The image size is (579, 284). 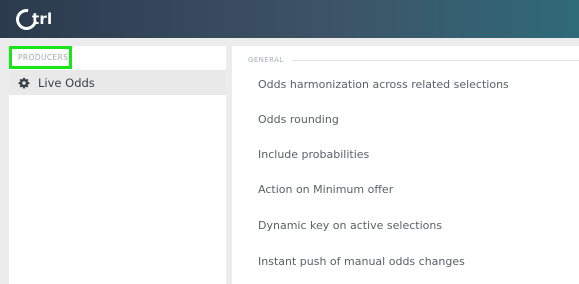 What do you see at coordinates (289, 19) in the screenshot?
I see `top-bar: trl` at bounding box center [289, 19].